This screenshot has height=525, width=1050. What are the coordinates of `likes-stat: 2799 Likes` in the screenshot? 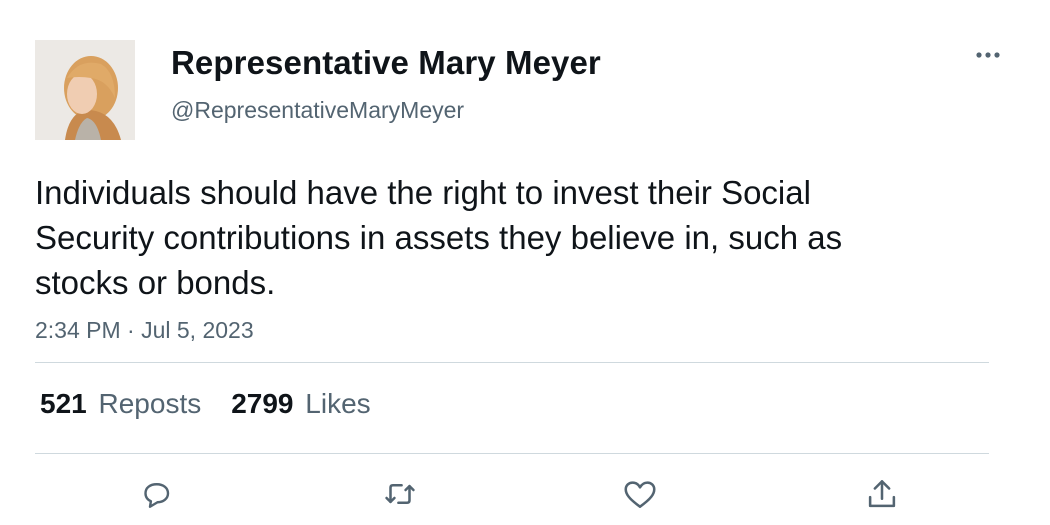 It's located at (300, 404).